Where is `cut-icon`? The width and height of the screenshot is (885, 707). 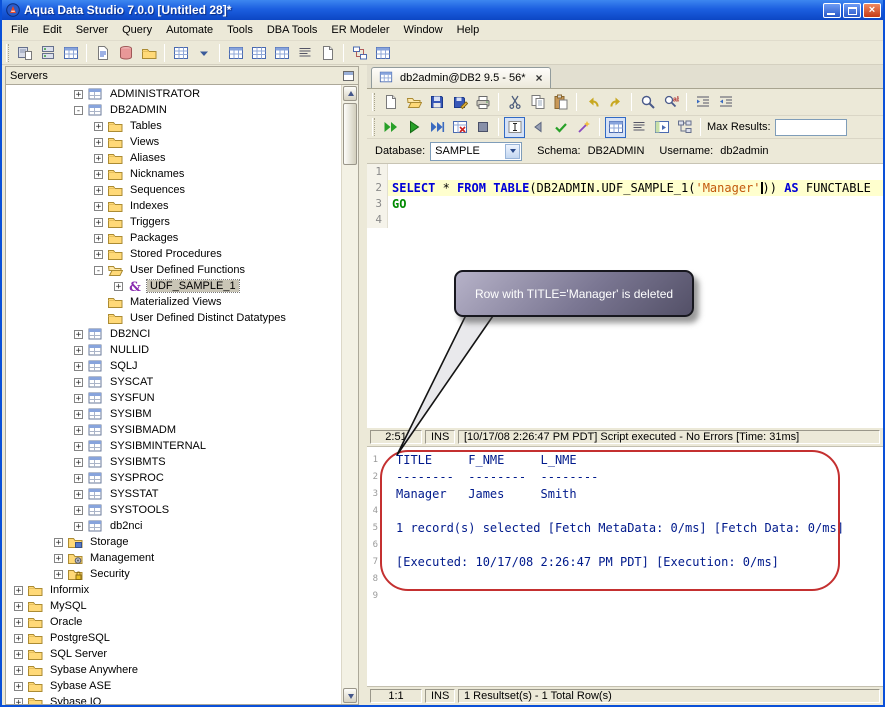 cut-icon is located at coordinates (514, 102).